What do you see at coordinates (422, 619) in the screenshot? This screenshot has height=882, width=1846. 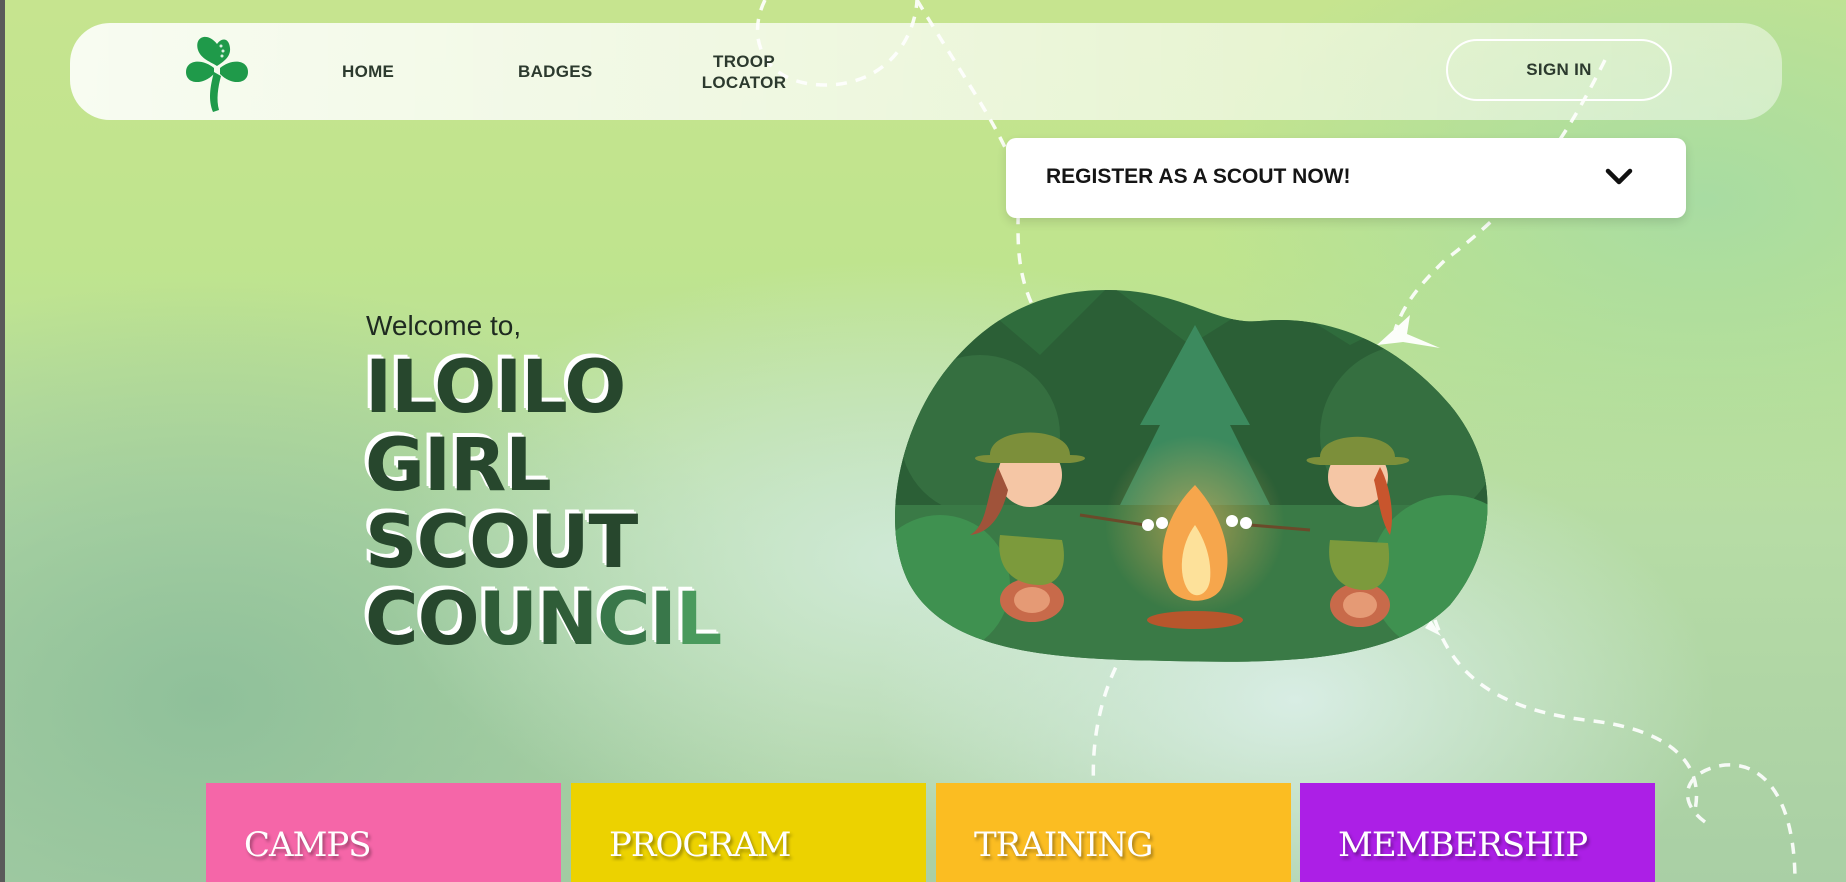 I see `hero-title-line-4-part: CO` at bounding box center [422, 619].